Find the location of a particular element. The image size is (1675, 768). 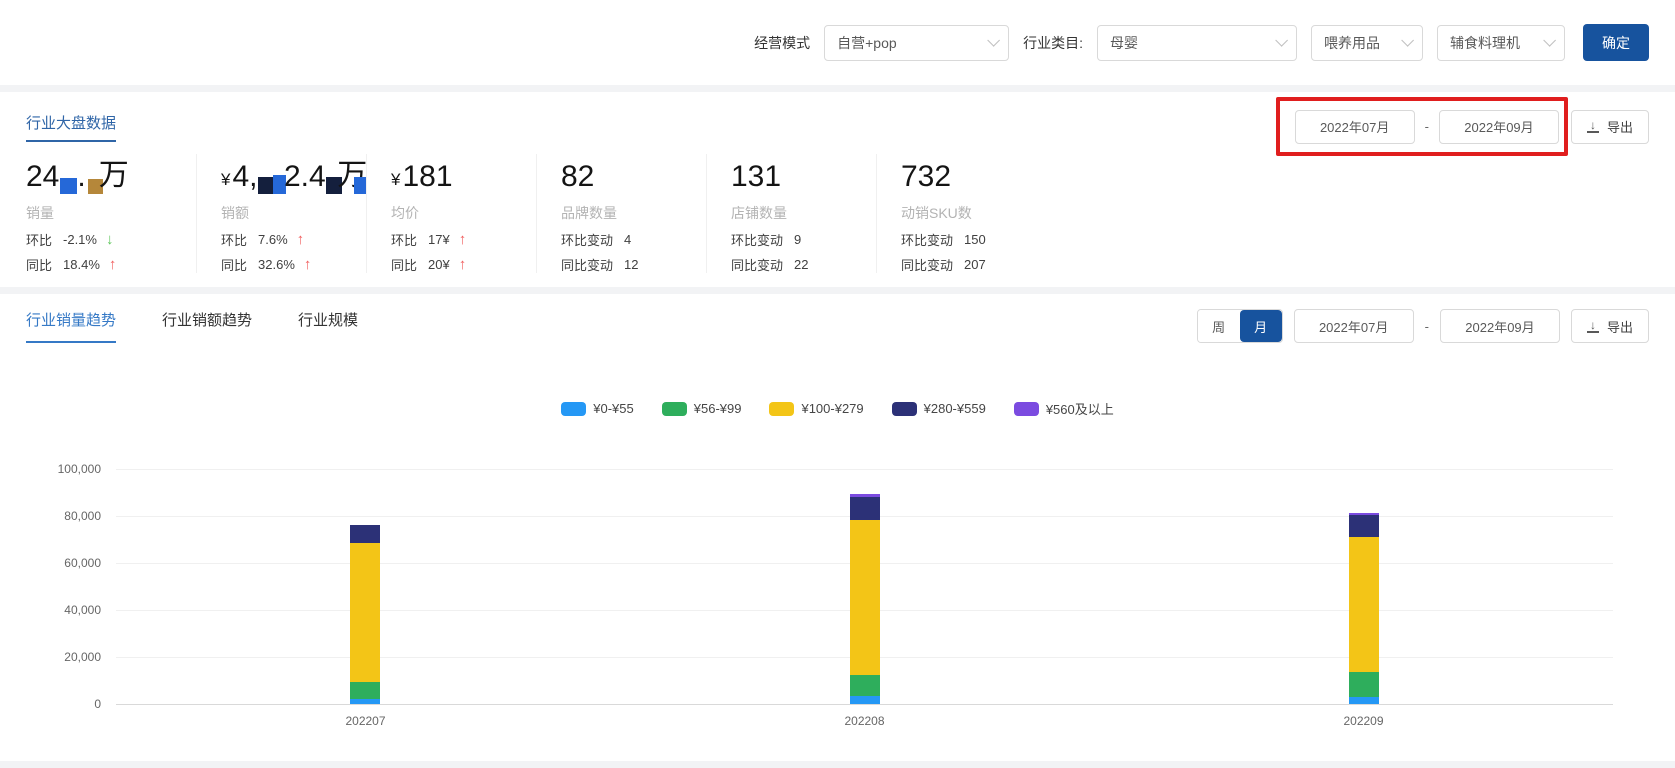

kpi-value: ¥181 is located at coordinates (422, 176).